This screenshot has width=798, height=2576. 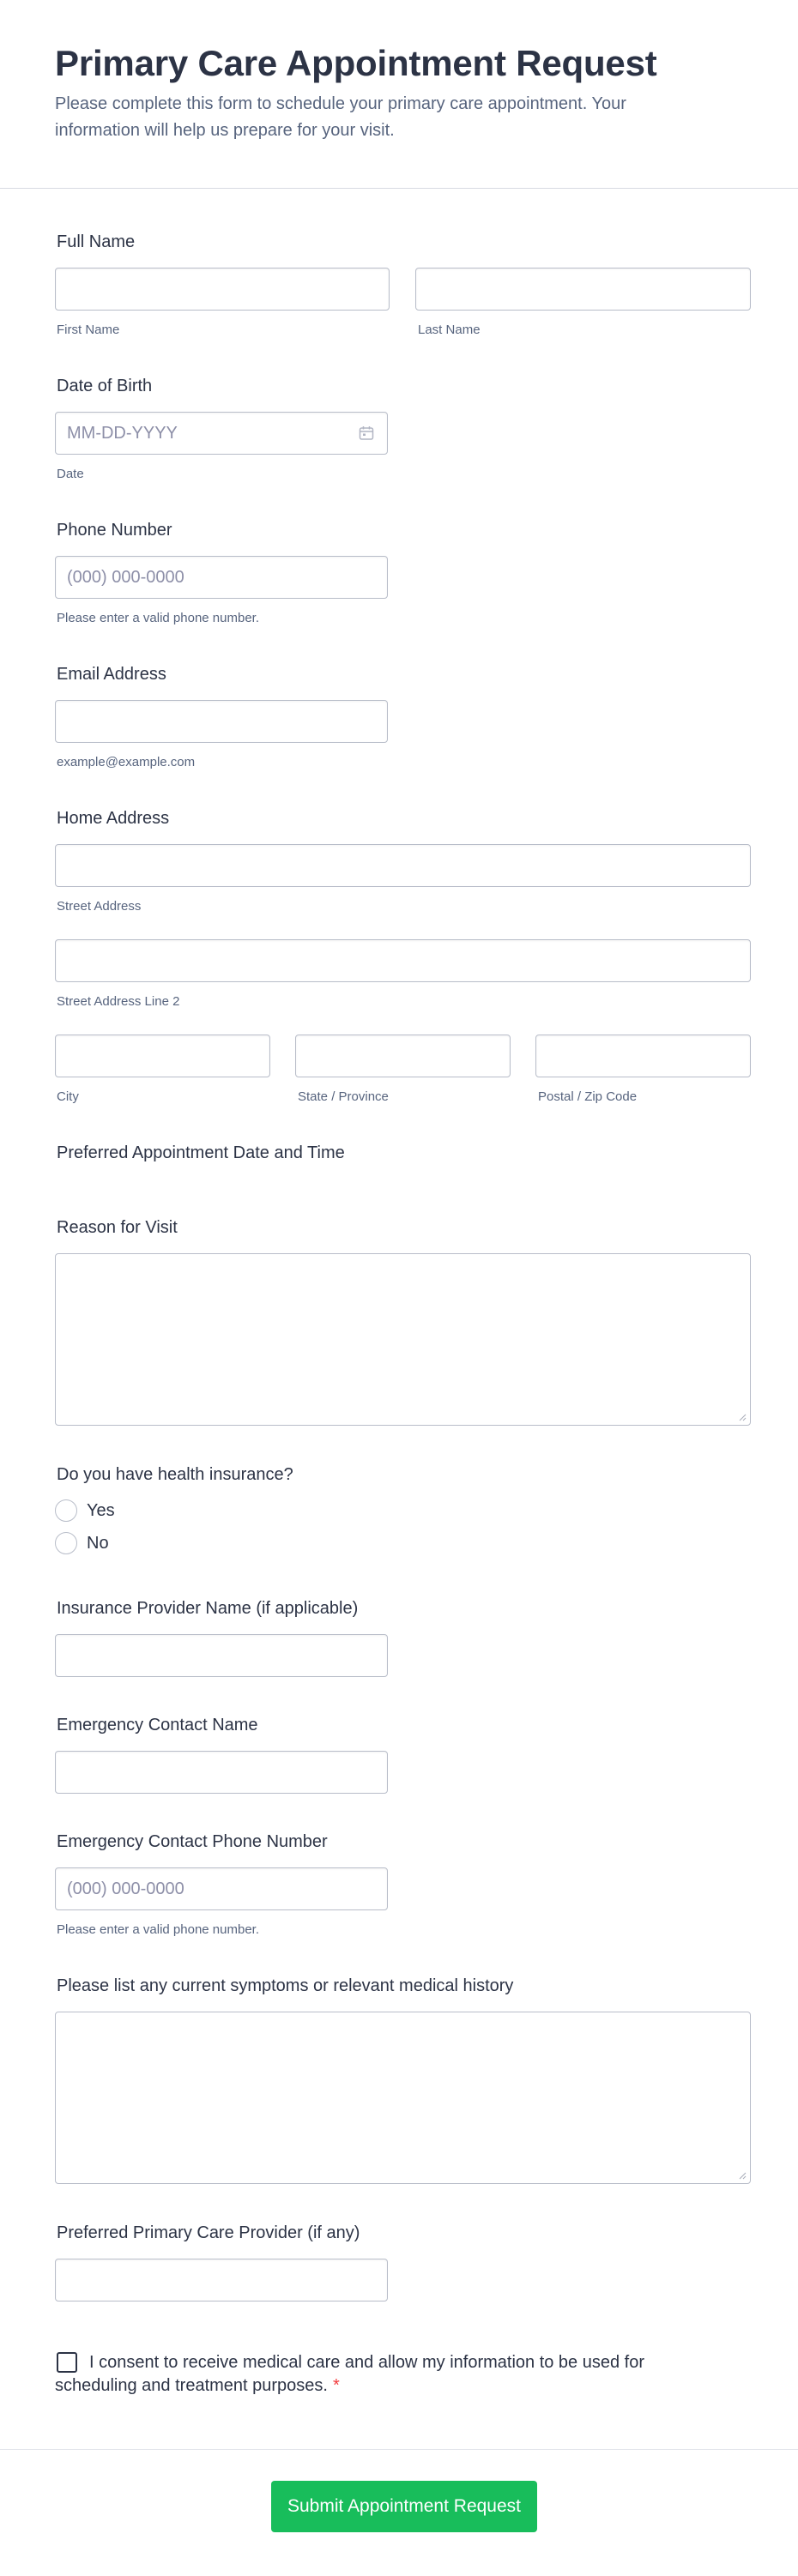 I want to click on emergency-phone-placeholder: (000) 000-0000, so click(x=125, y=1888).